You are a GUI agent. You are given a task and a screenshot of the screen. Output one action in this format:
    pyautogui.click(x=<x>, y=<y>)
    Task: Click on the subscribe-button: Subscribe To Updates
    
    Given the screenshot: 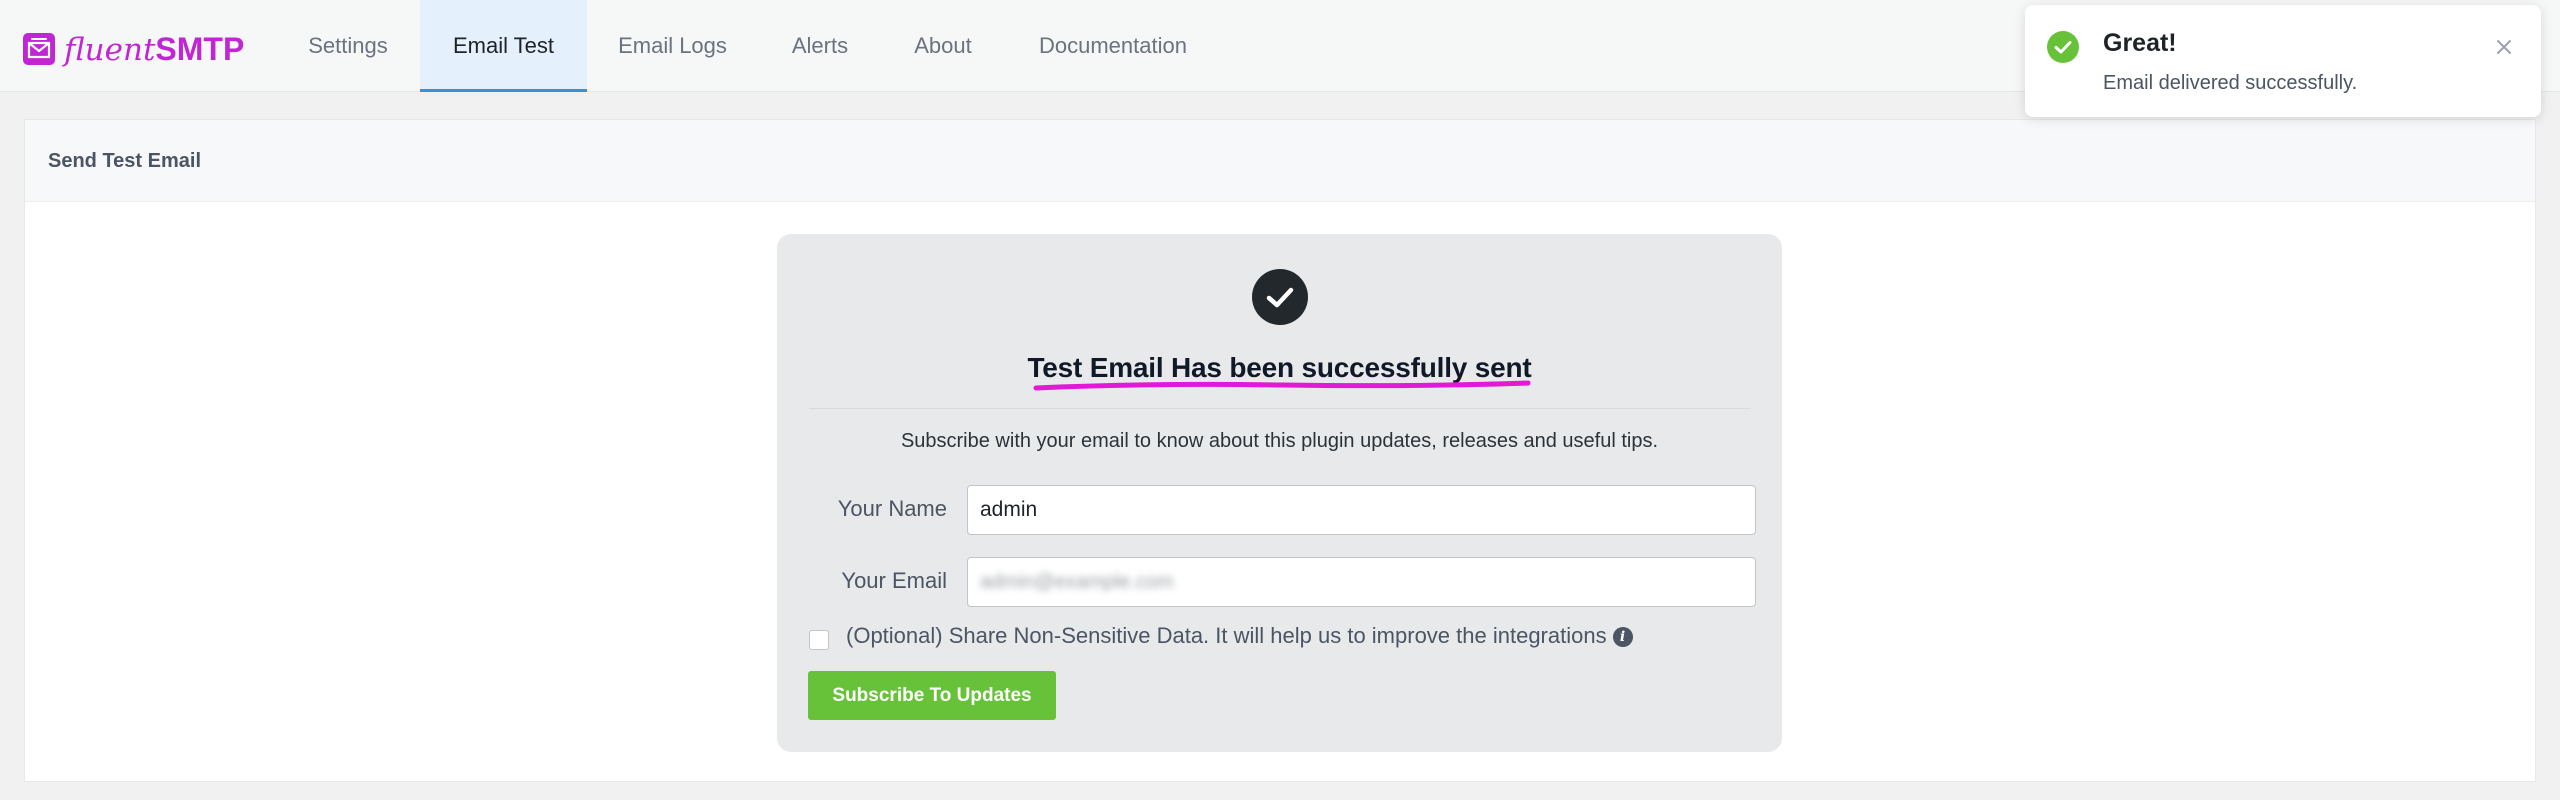 What is the action you would take?
    pyautogui.click(x=932, y=695)
    